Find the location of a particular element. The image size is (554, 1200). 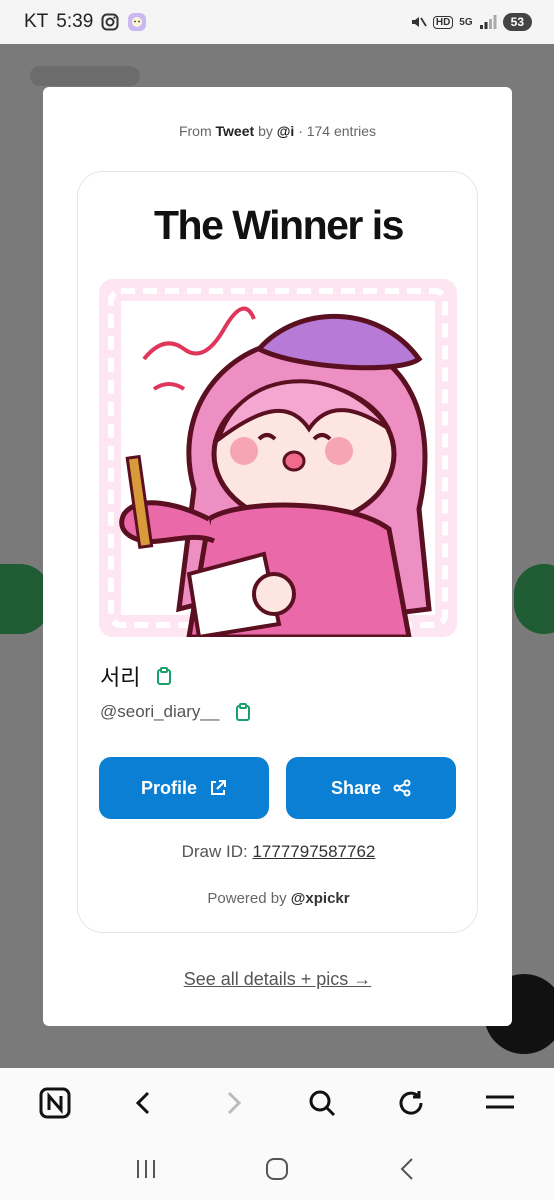

powered-brand-link: @xpickr is located at coordinates (320, 898).